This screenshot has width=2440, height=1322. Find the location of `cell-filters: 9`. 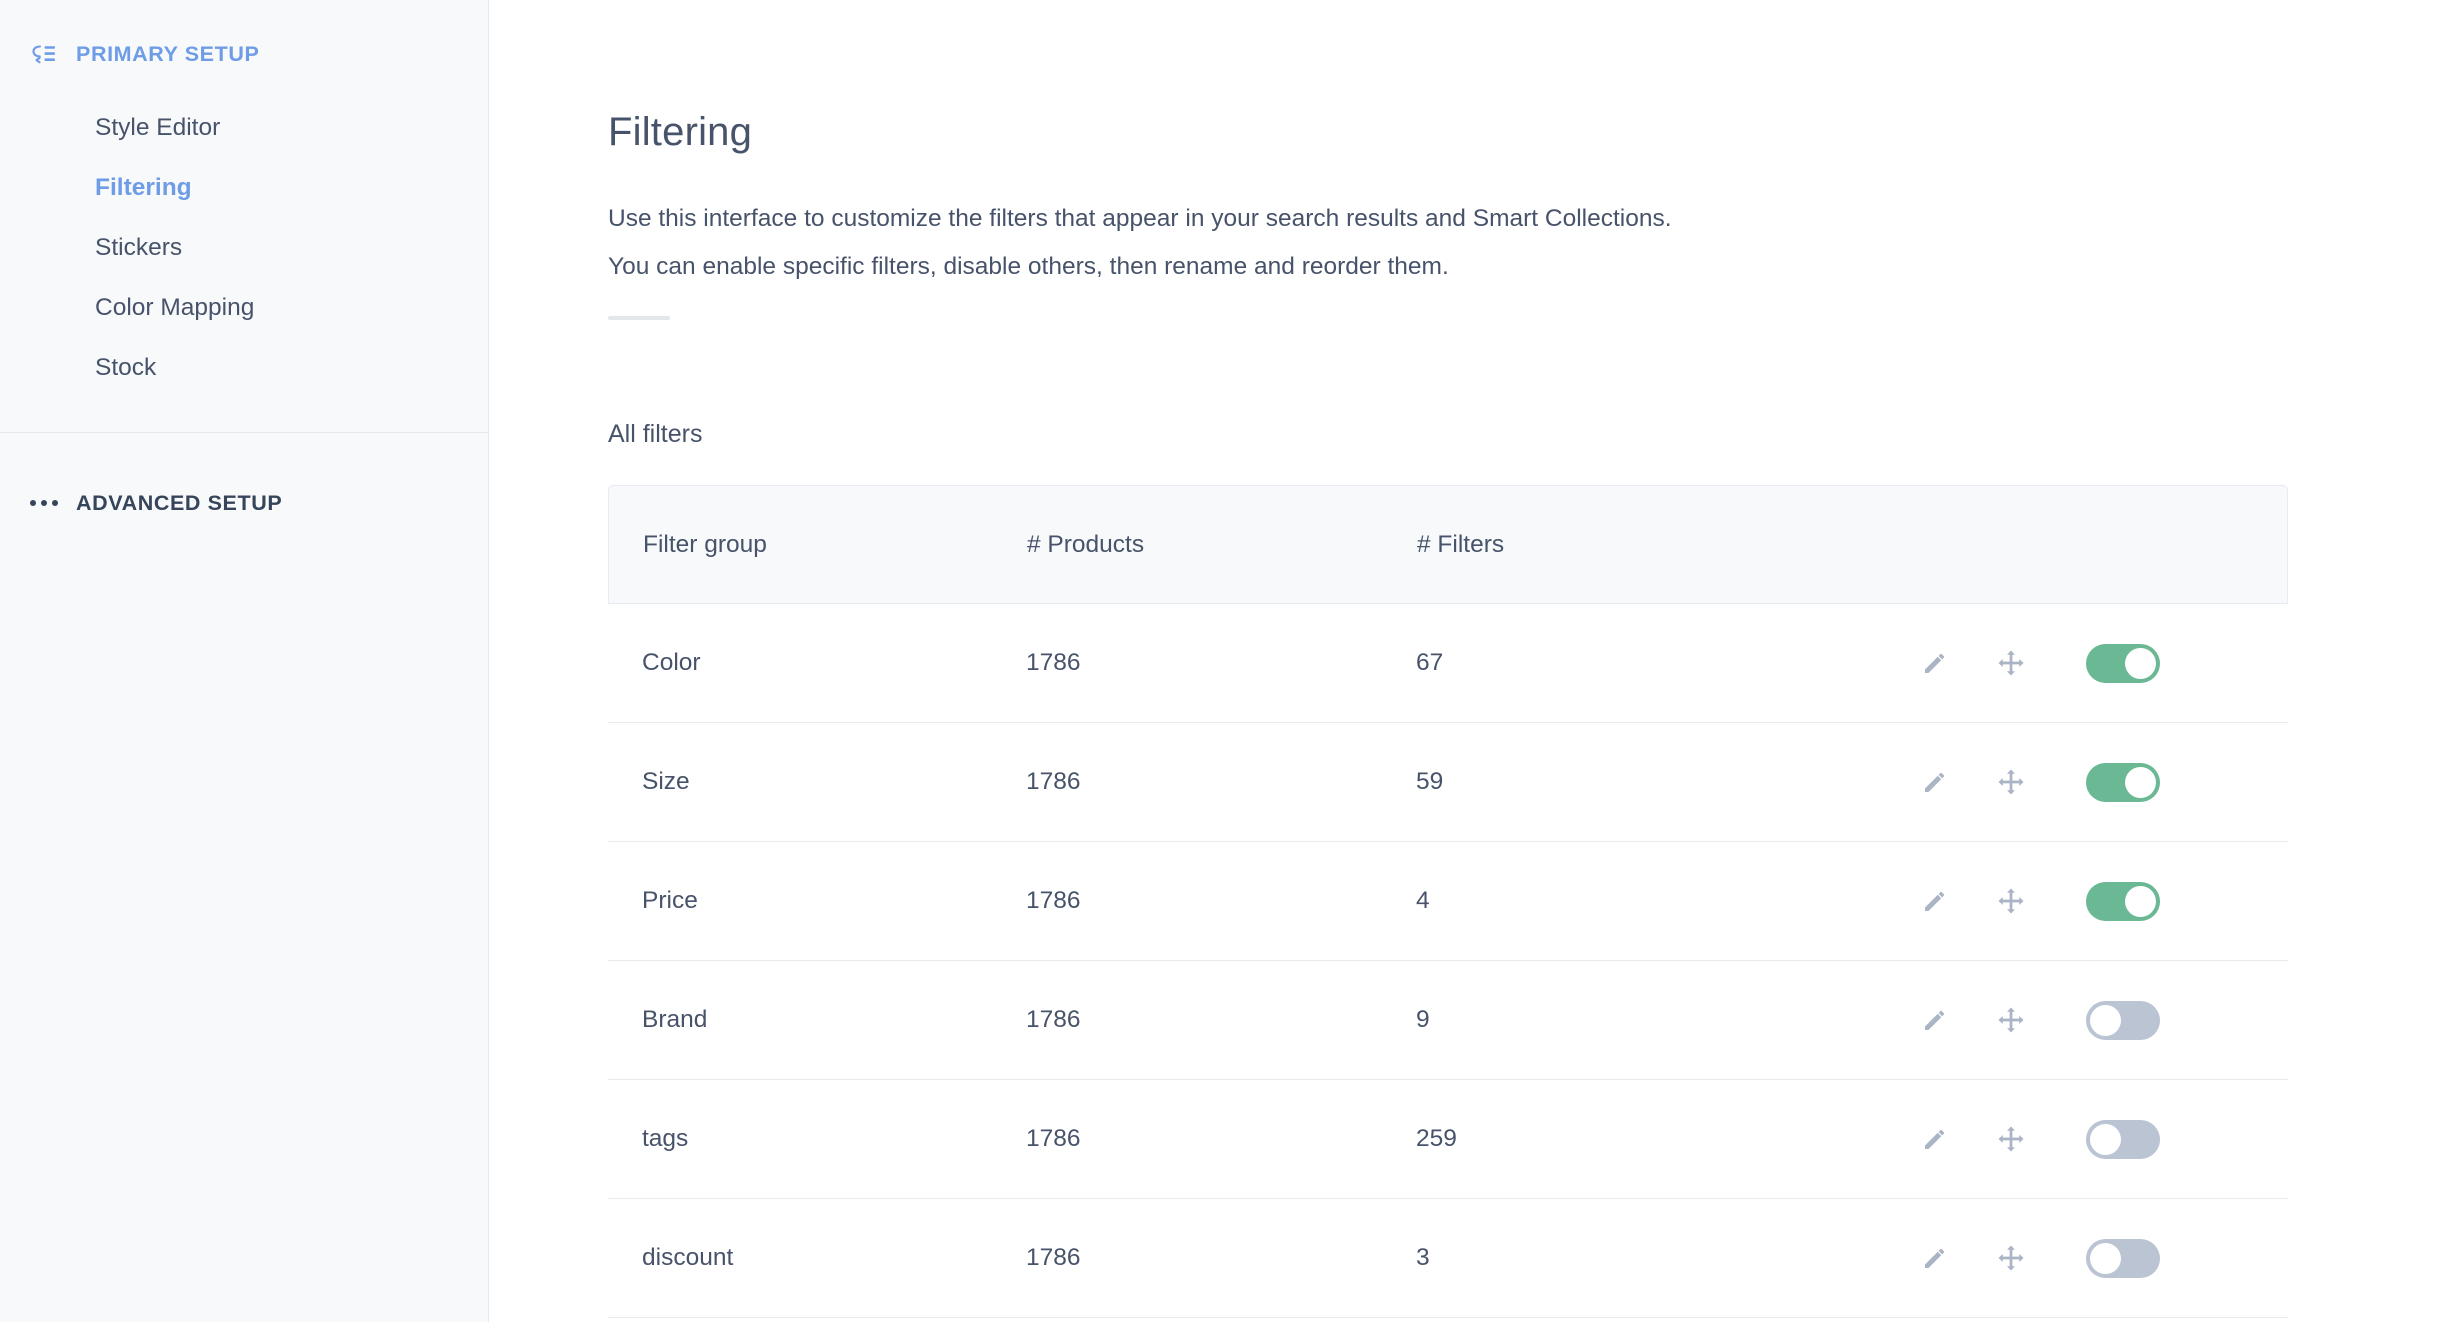

cell-filters: 9 is located at coordinates (1423, 1019).